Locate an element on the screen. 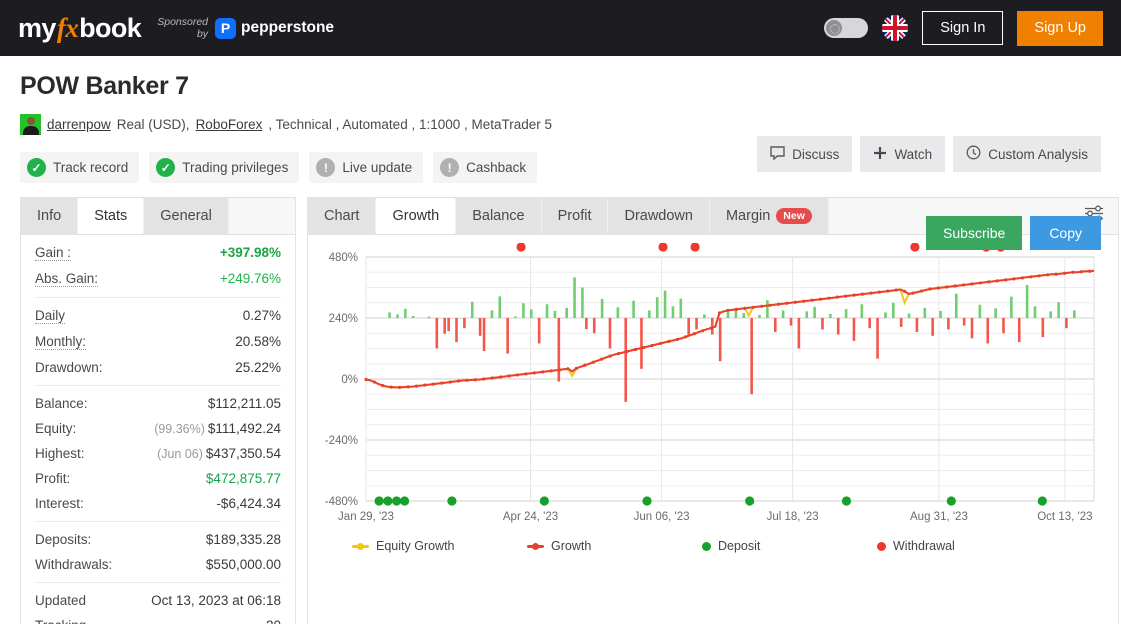 The height and width of the screenshot is (624, 1121). stat-value-wrap: -$6,424.34 is located at coordinates (248, 503).